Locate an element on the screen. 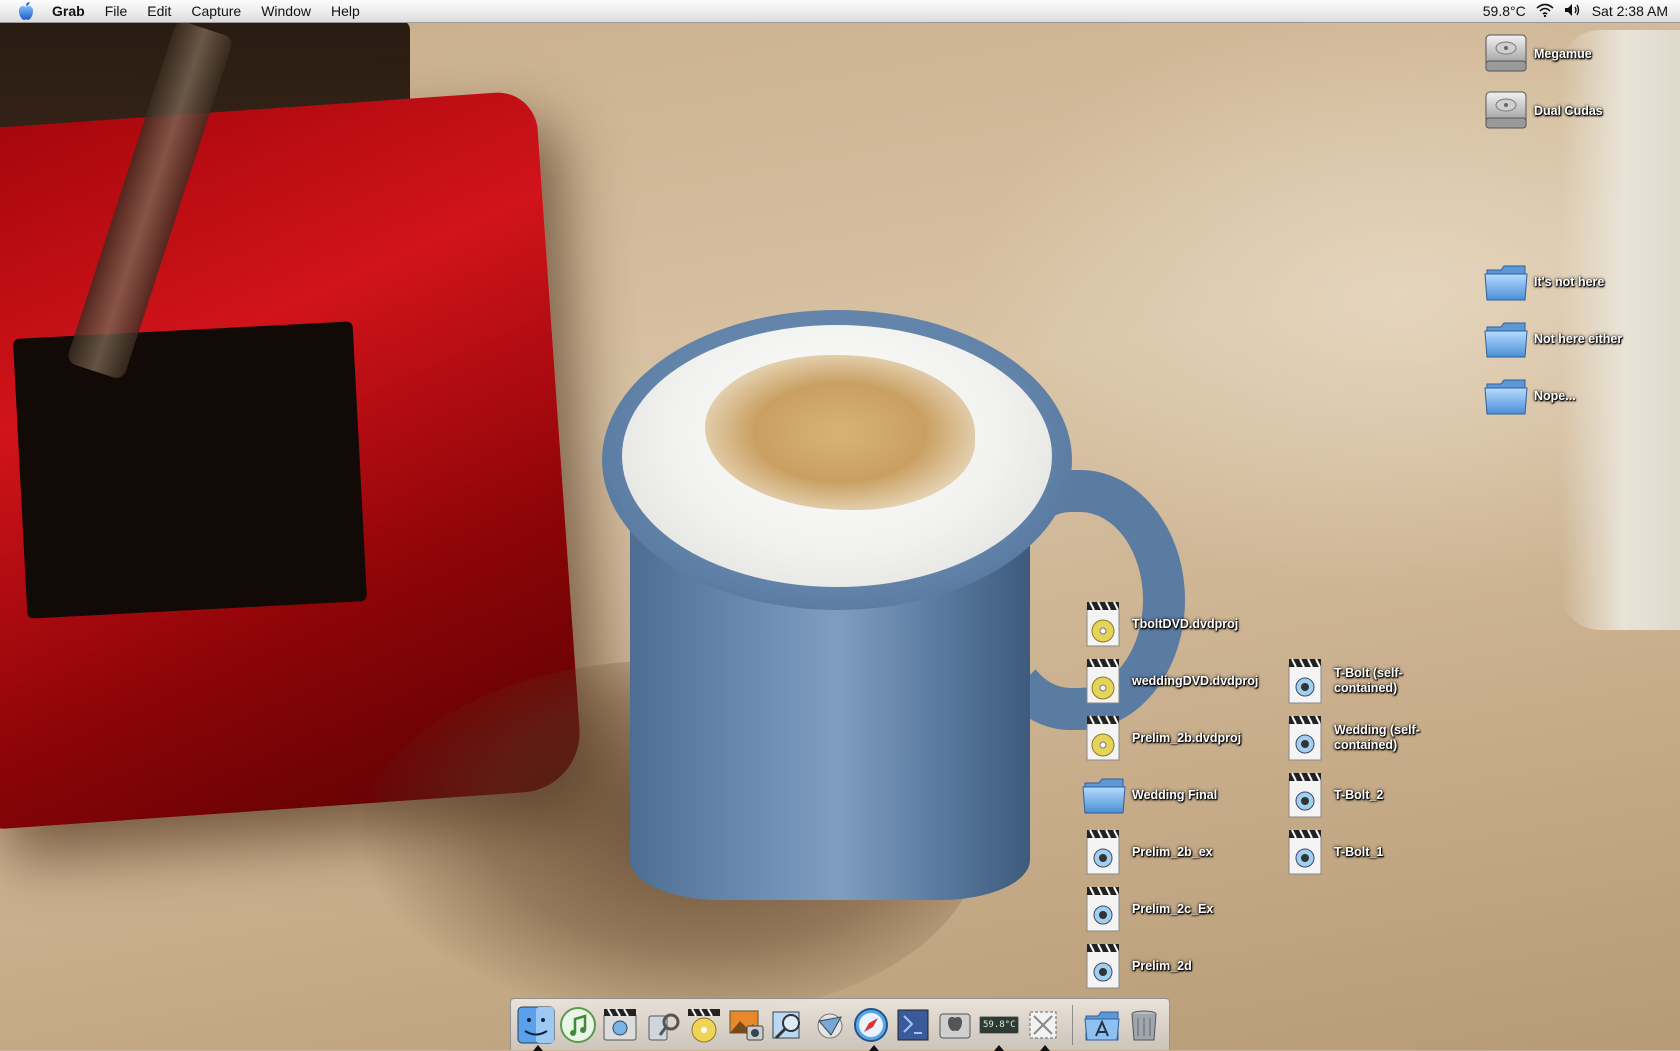  menu-edit: Edit is located at coordinates (159, 11).